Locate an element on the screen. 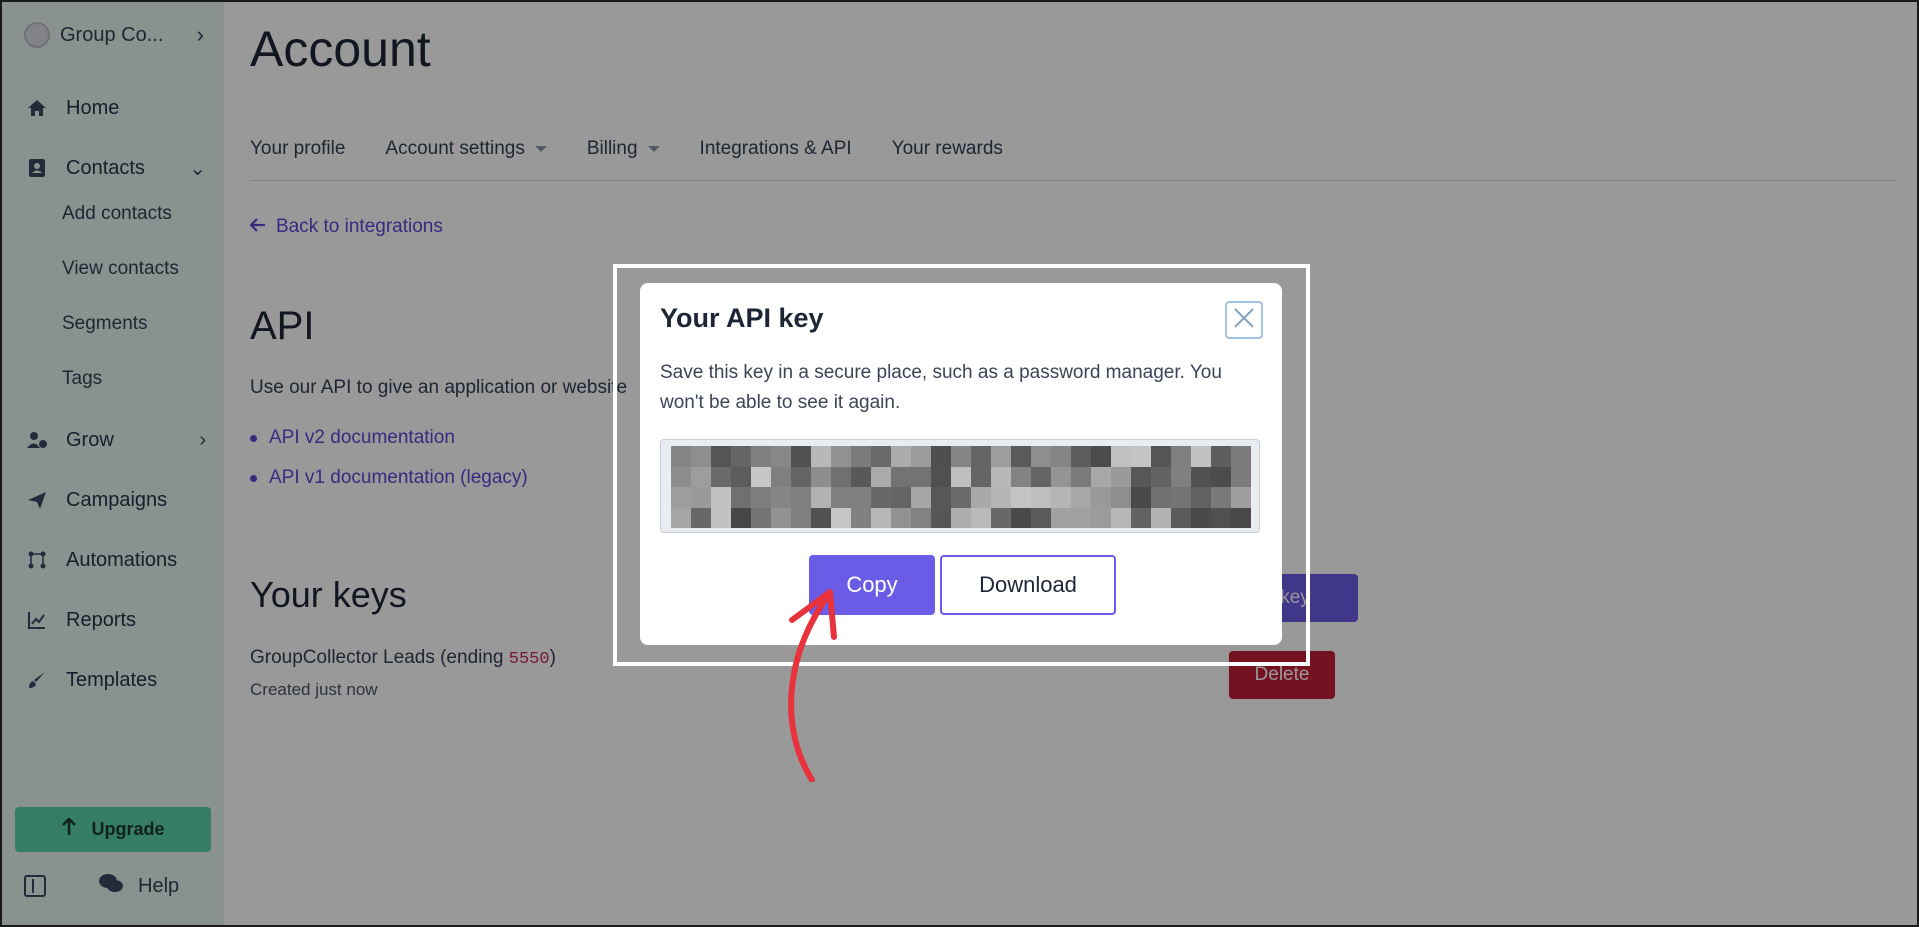  api-key-field is located at coordinates (960, 486).